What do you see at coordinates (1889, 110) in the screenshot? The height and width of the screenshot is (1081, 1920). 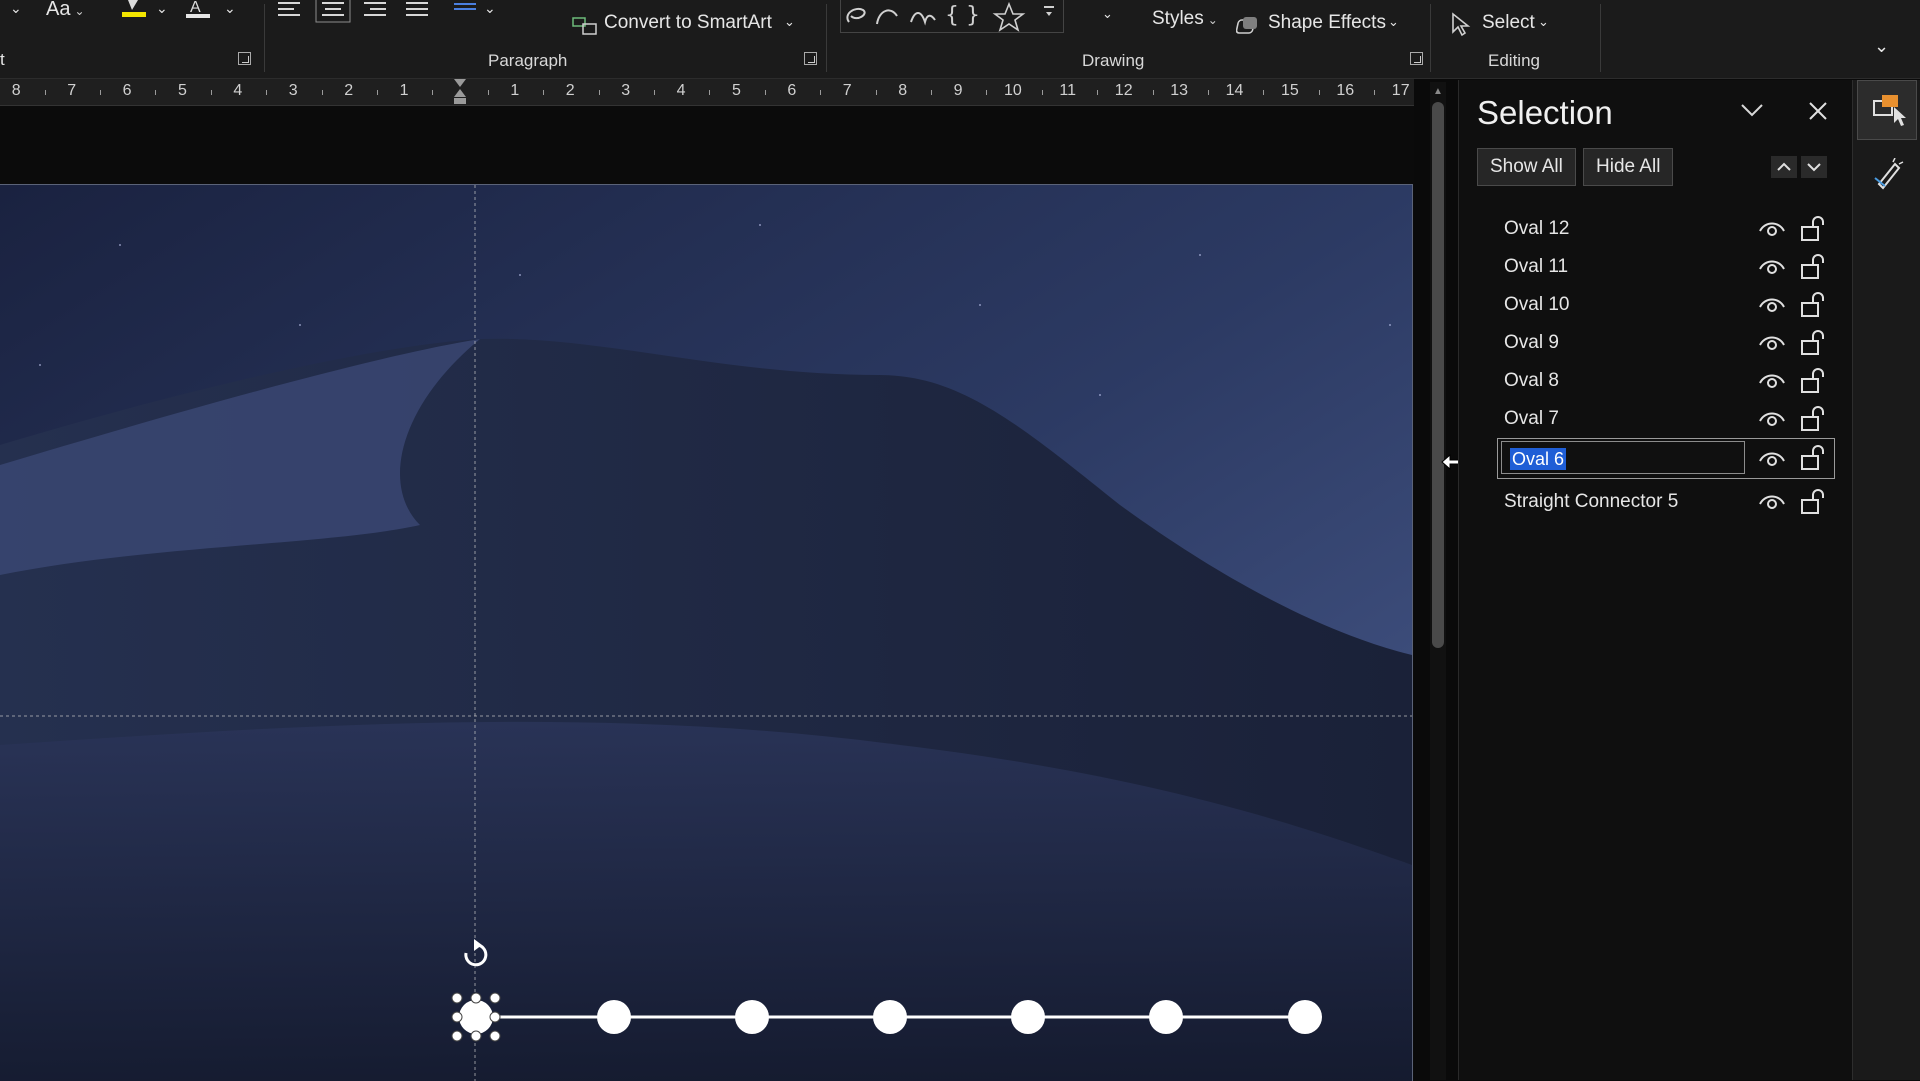 I see `selection-pane-icon` at bounding box center [1889, 110].